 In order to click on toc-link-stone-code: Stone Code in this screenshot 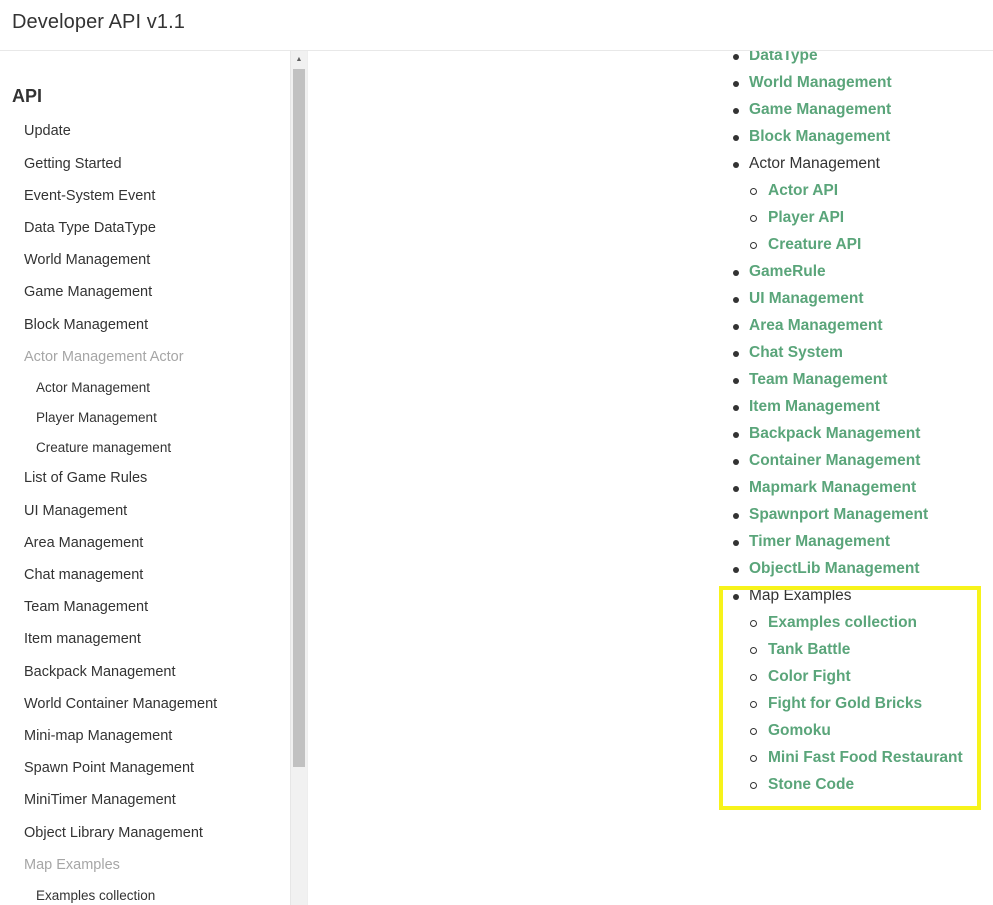, I will do `click(811, 785)`.